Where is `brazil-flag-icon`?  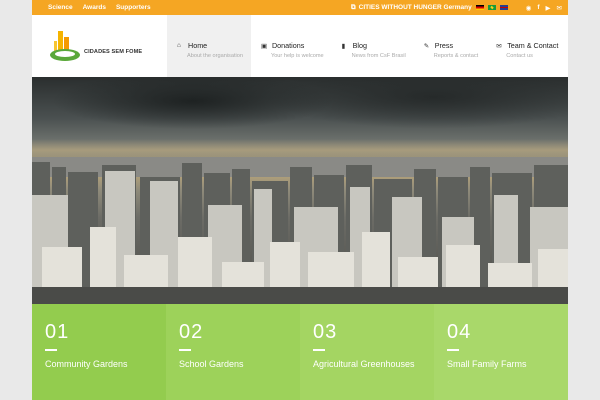
brazil-flag-icon is located at coordinates (491, 7).